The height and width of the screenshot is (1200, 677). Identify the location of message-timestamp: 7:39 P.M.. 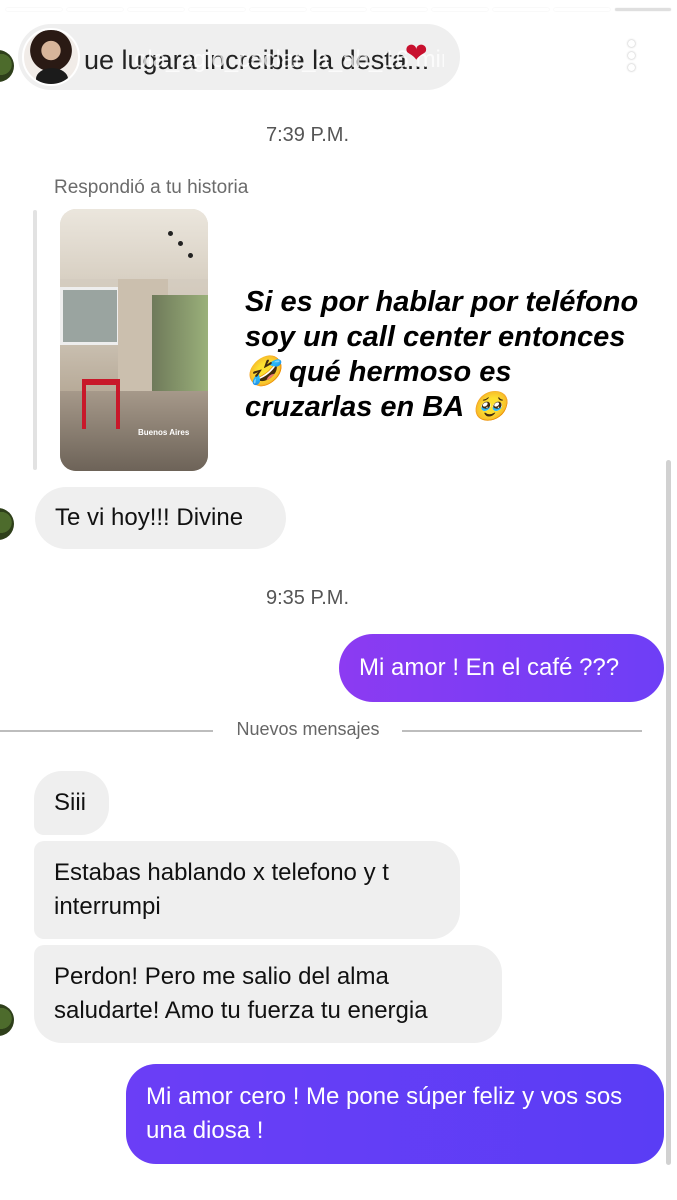
(307, 135).